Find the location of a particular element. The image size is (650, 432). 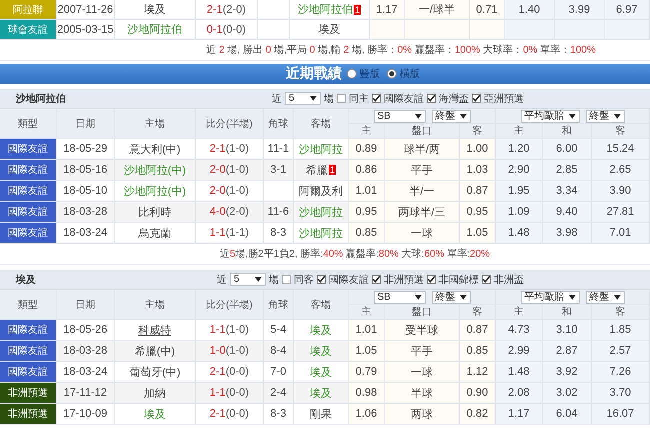

corner-count: 11-6 is located at coordinates (279, 212).